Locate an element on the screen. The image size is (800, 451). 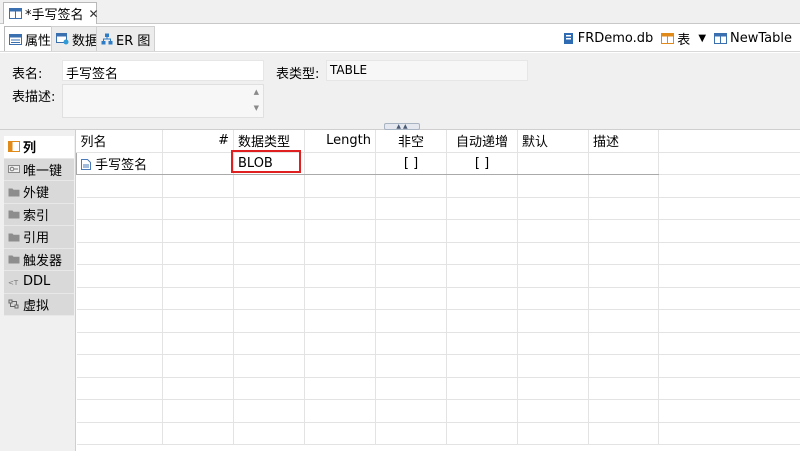
tab-properties: 属性 is located at coordinates (30, 38).